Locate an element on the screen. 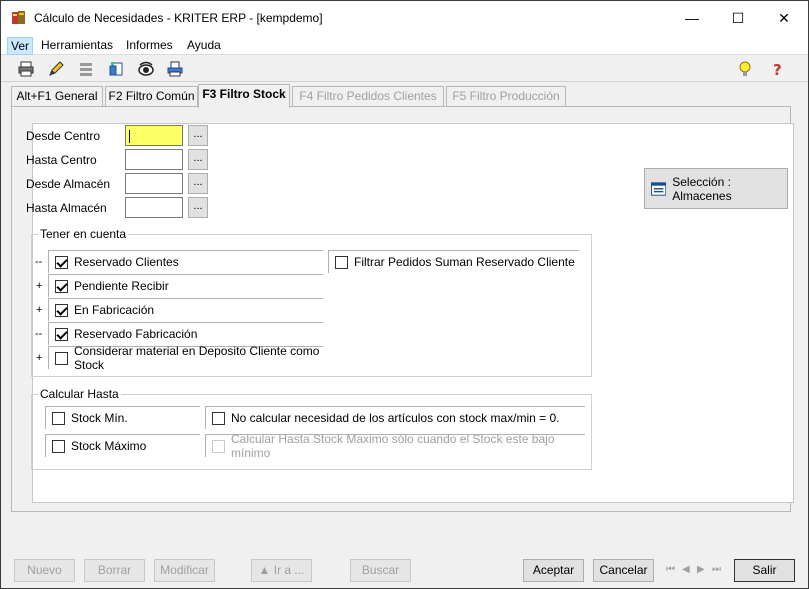  stock-max-label: Stock Máximo is located at coordinates (109, 446).